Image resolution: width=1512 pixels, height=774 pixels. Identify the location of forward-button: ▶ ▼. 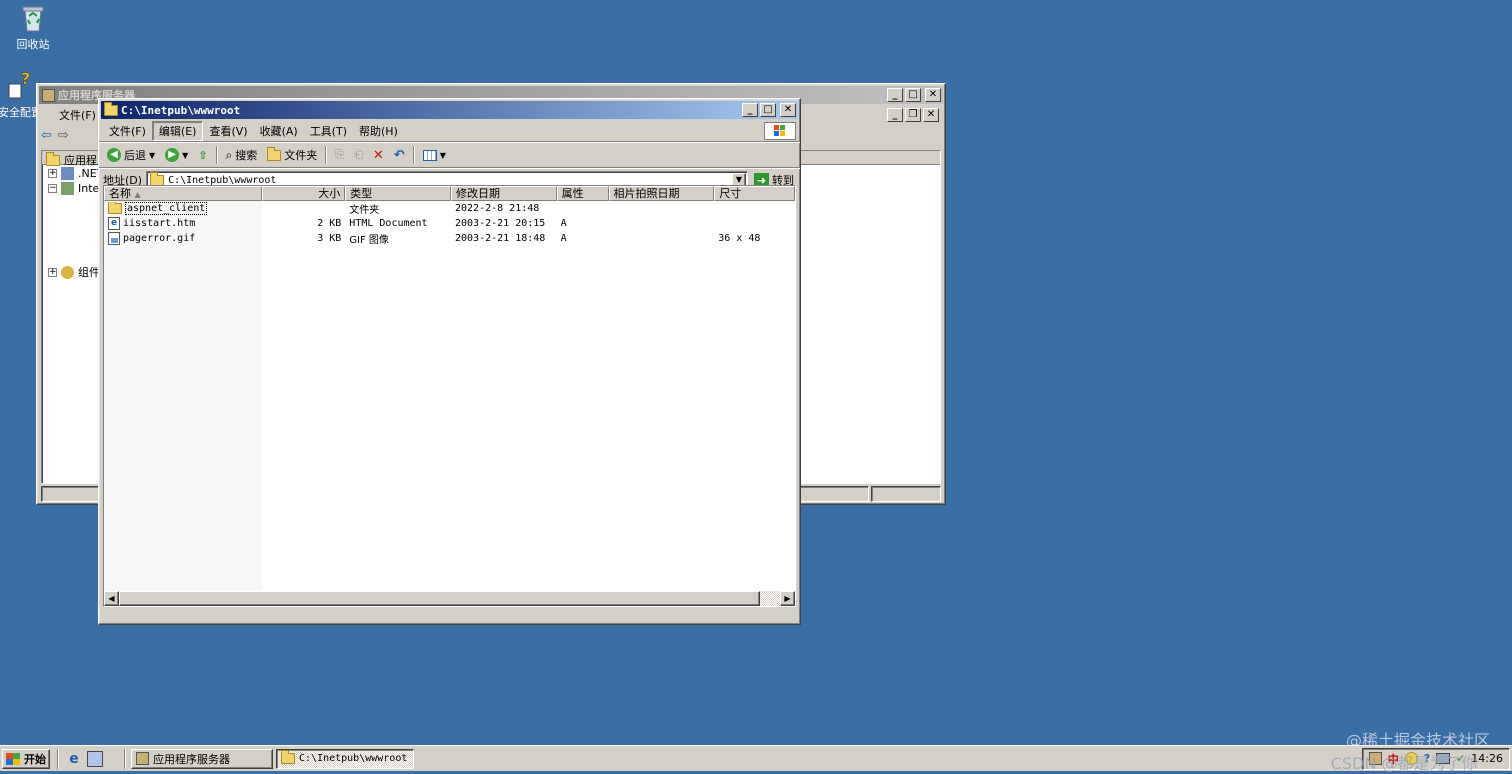
(176, 155).